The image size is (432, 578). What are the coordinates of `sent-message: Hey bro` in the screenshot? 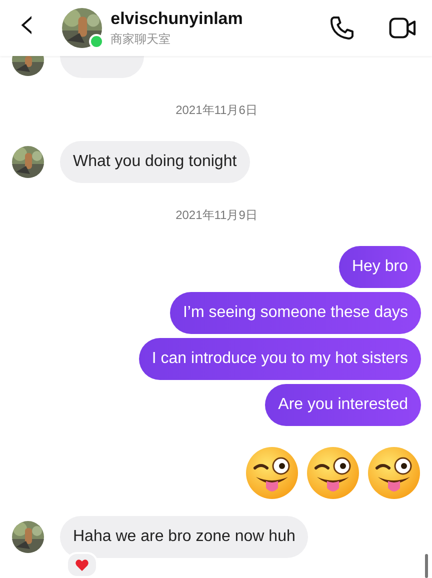 It's located at (379, 267).